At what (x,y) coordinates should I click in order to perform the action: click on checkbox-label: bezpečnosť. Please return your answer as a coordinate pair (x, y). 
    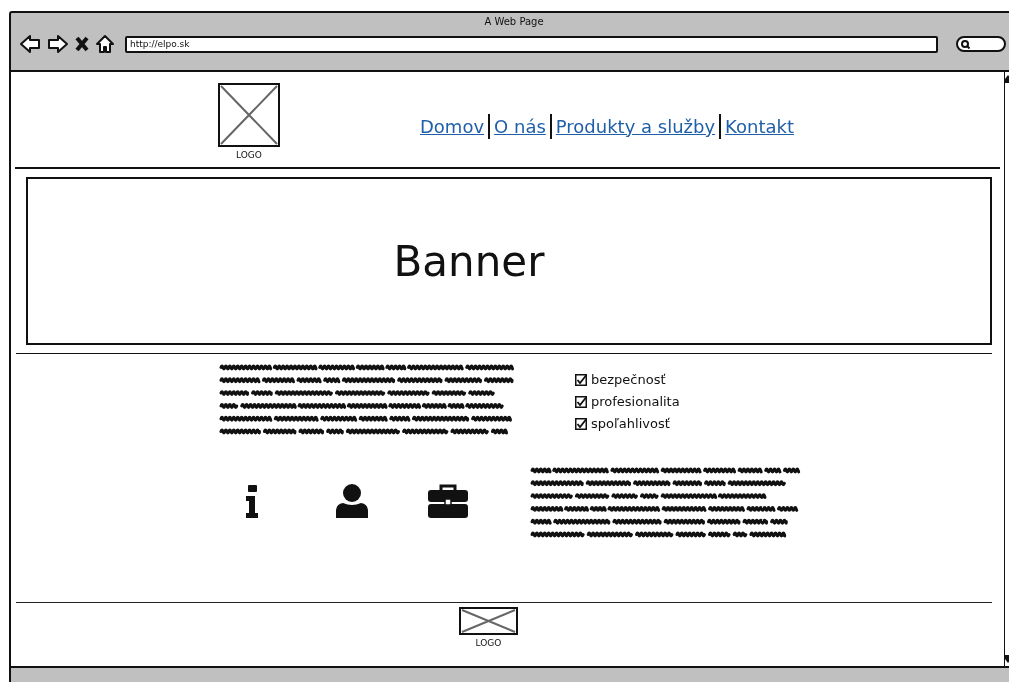
    Looking at the image, I should click on (628, 379).